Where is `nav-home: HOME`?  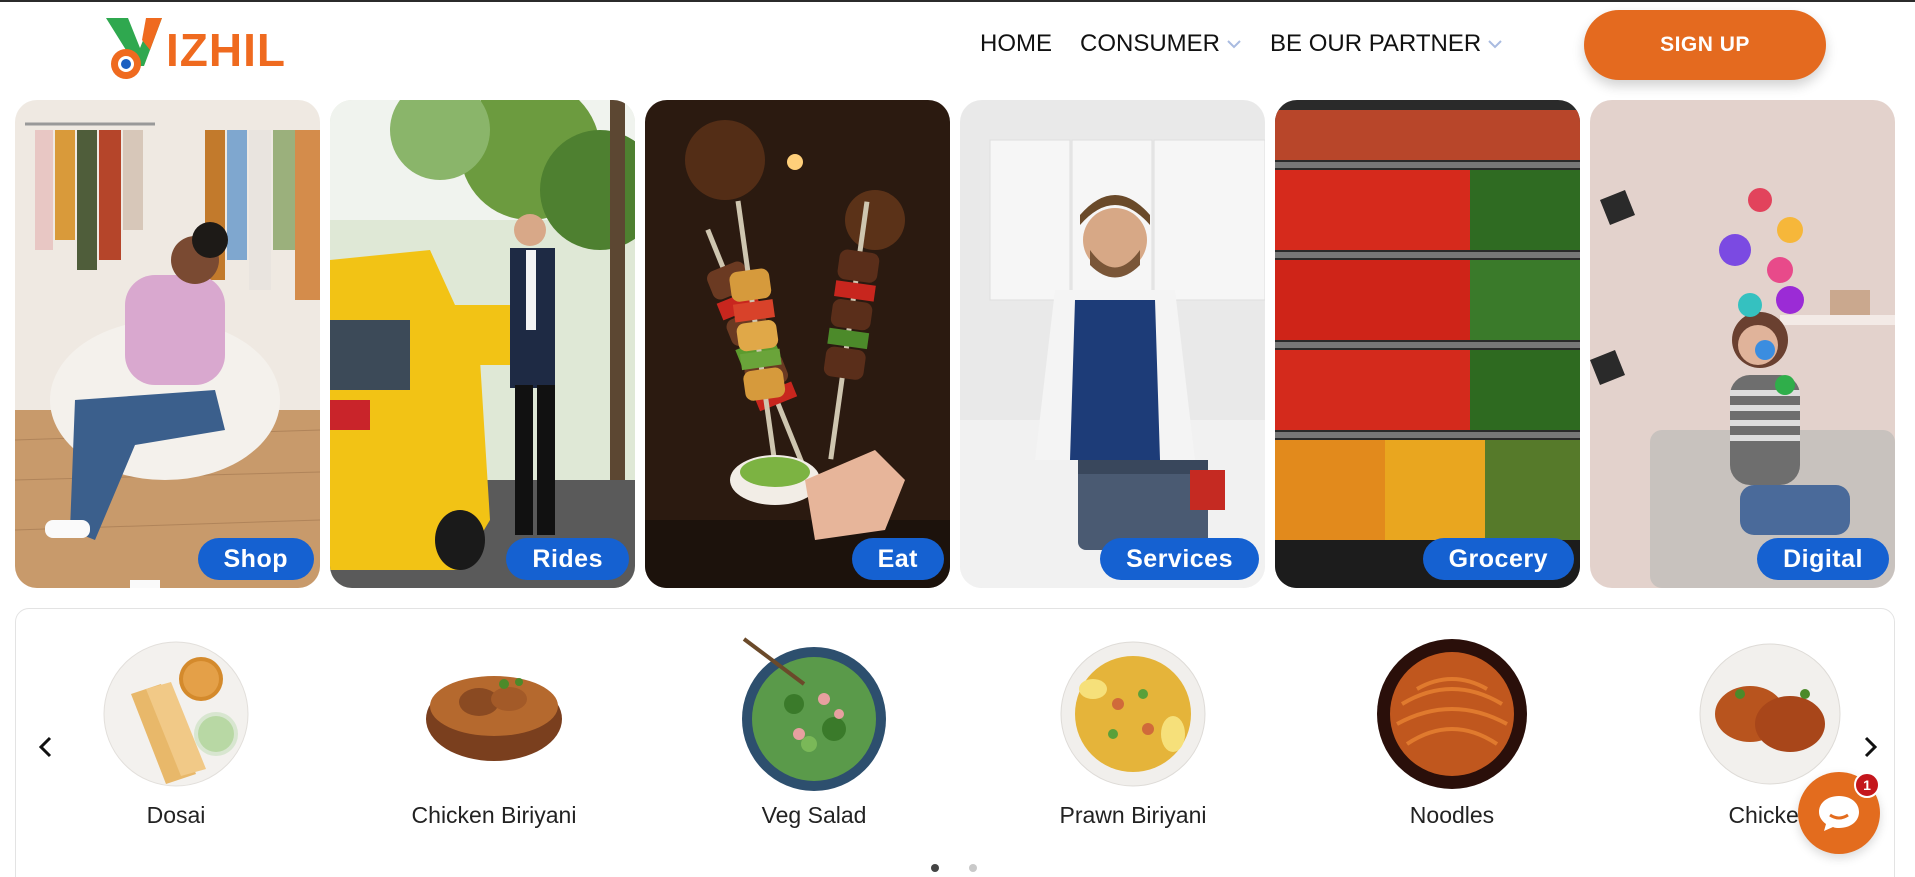 nav-home: HOME is located at coordinates (1016, 44).